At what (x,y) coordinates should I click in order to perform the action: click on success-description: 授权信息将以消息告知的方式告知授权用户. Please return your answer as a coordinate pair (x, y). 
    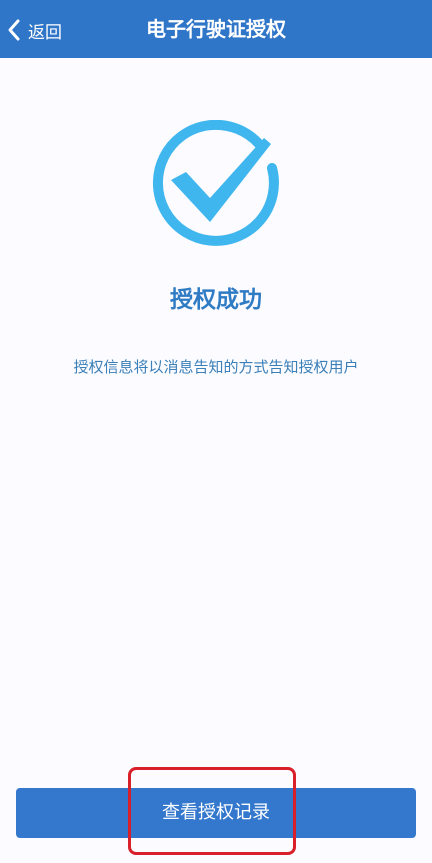
    Looking at the image, I should click on (216, 367).